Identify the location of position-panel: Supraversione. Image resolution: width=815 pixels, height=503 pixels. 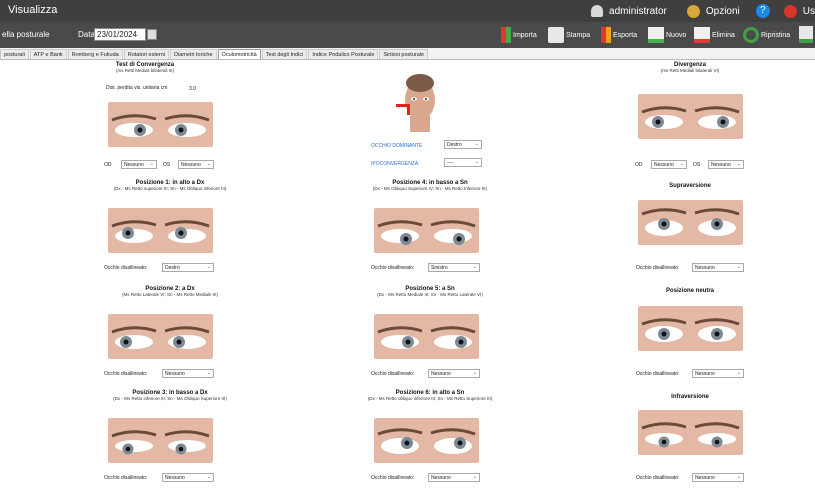
(690, 186).